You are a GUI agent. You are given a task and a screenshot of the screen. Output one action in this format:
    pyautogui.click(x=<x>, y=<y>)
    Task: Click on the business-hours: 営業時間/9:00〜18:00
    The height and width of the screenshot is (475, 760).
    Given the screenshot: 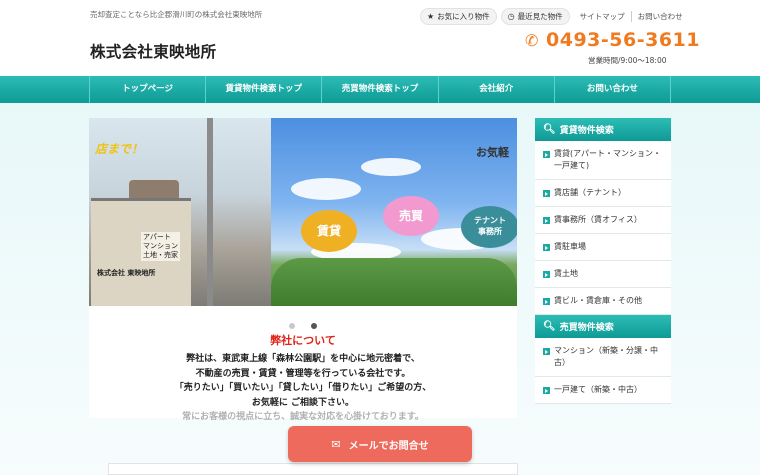 What is the action you would take?
    pyautogui.click(x=627, y=60)
    